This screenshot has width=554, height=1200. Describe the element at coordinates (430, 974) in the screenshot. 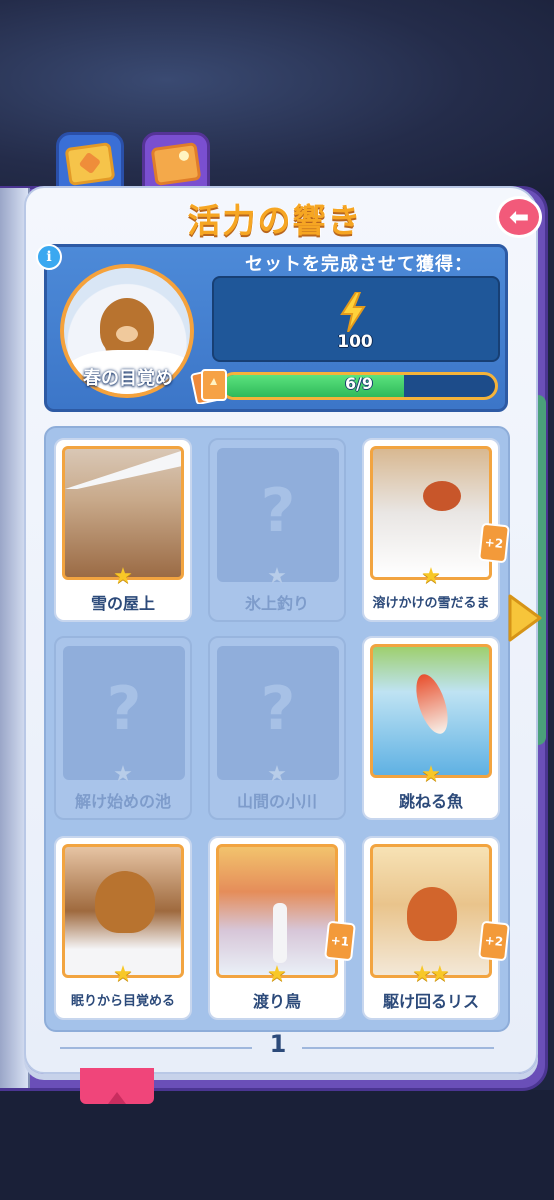

I see `star-rating-icon: ★★` at that location.